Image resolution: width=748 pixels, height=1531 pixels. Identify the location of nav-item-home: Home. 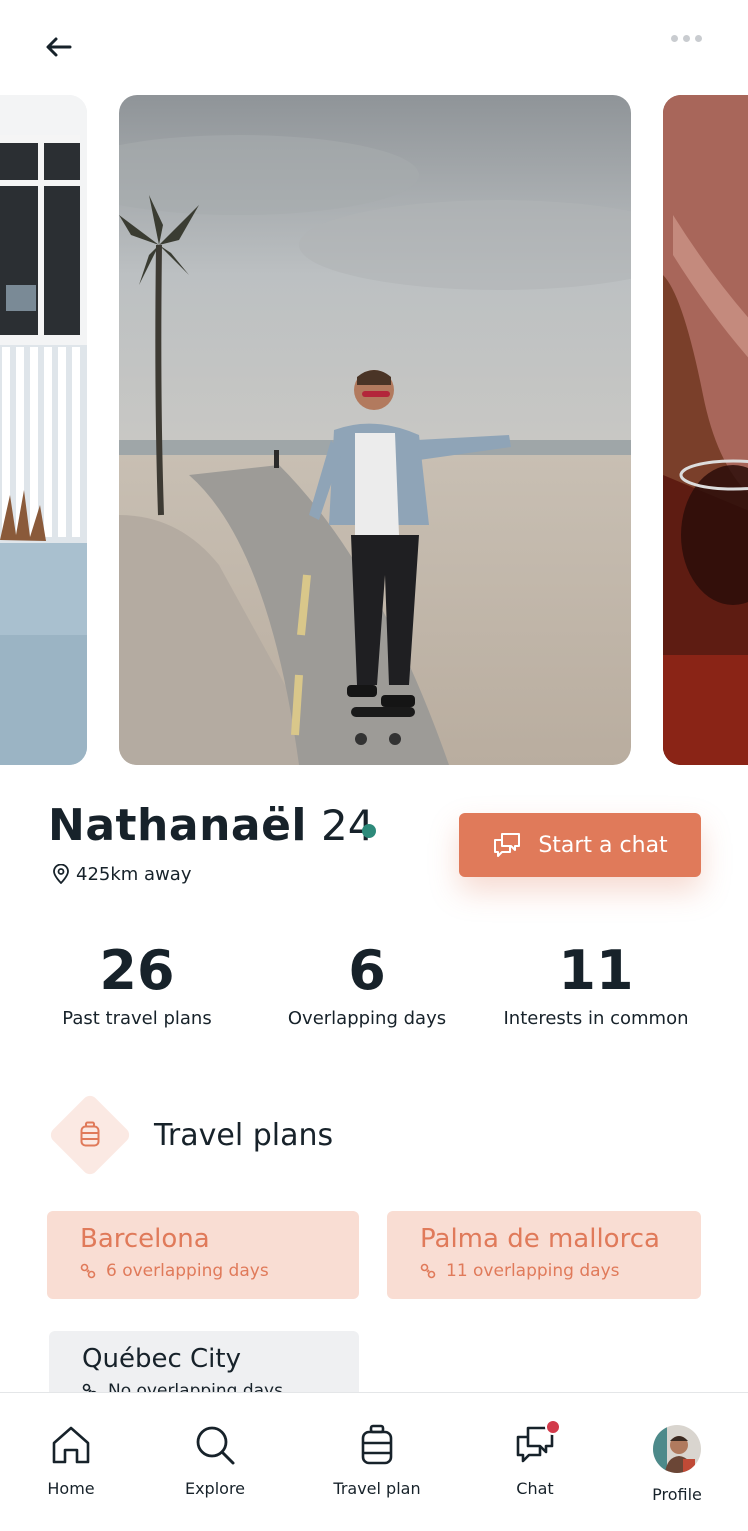
(71, 1460).